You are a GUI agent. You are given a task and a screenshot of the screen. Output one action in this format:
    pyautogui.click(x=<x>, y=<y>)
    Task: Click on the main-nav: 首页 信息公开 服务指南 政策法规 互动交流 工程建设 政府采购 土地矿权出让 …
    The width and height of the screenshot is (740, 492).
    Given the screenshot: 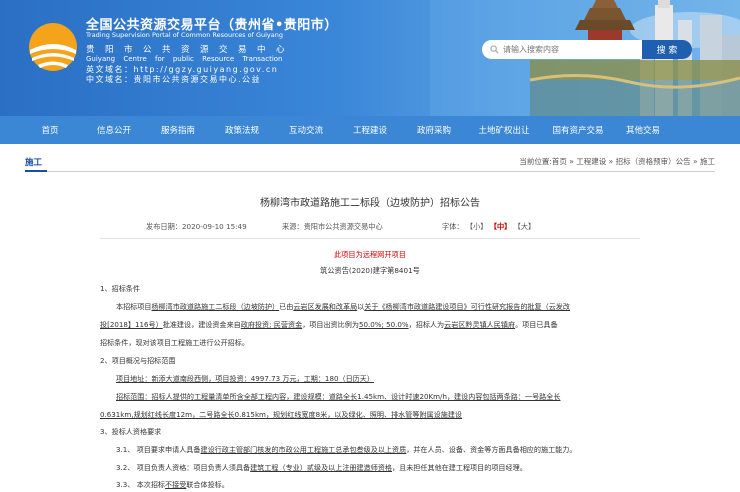 What is the action you would take?
    pyautogui.click(x=370, y=130)
    